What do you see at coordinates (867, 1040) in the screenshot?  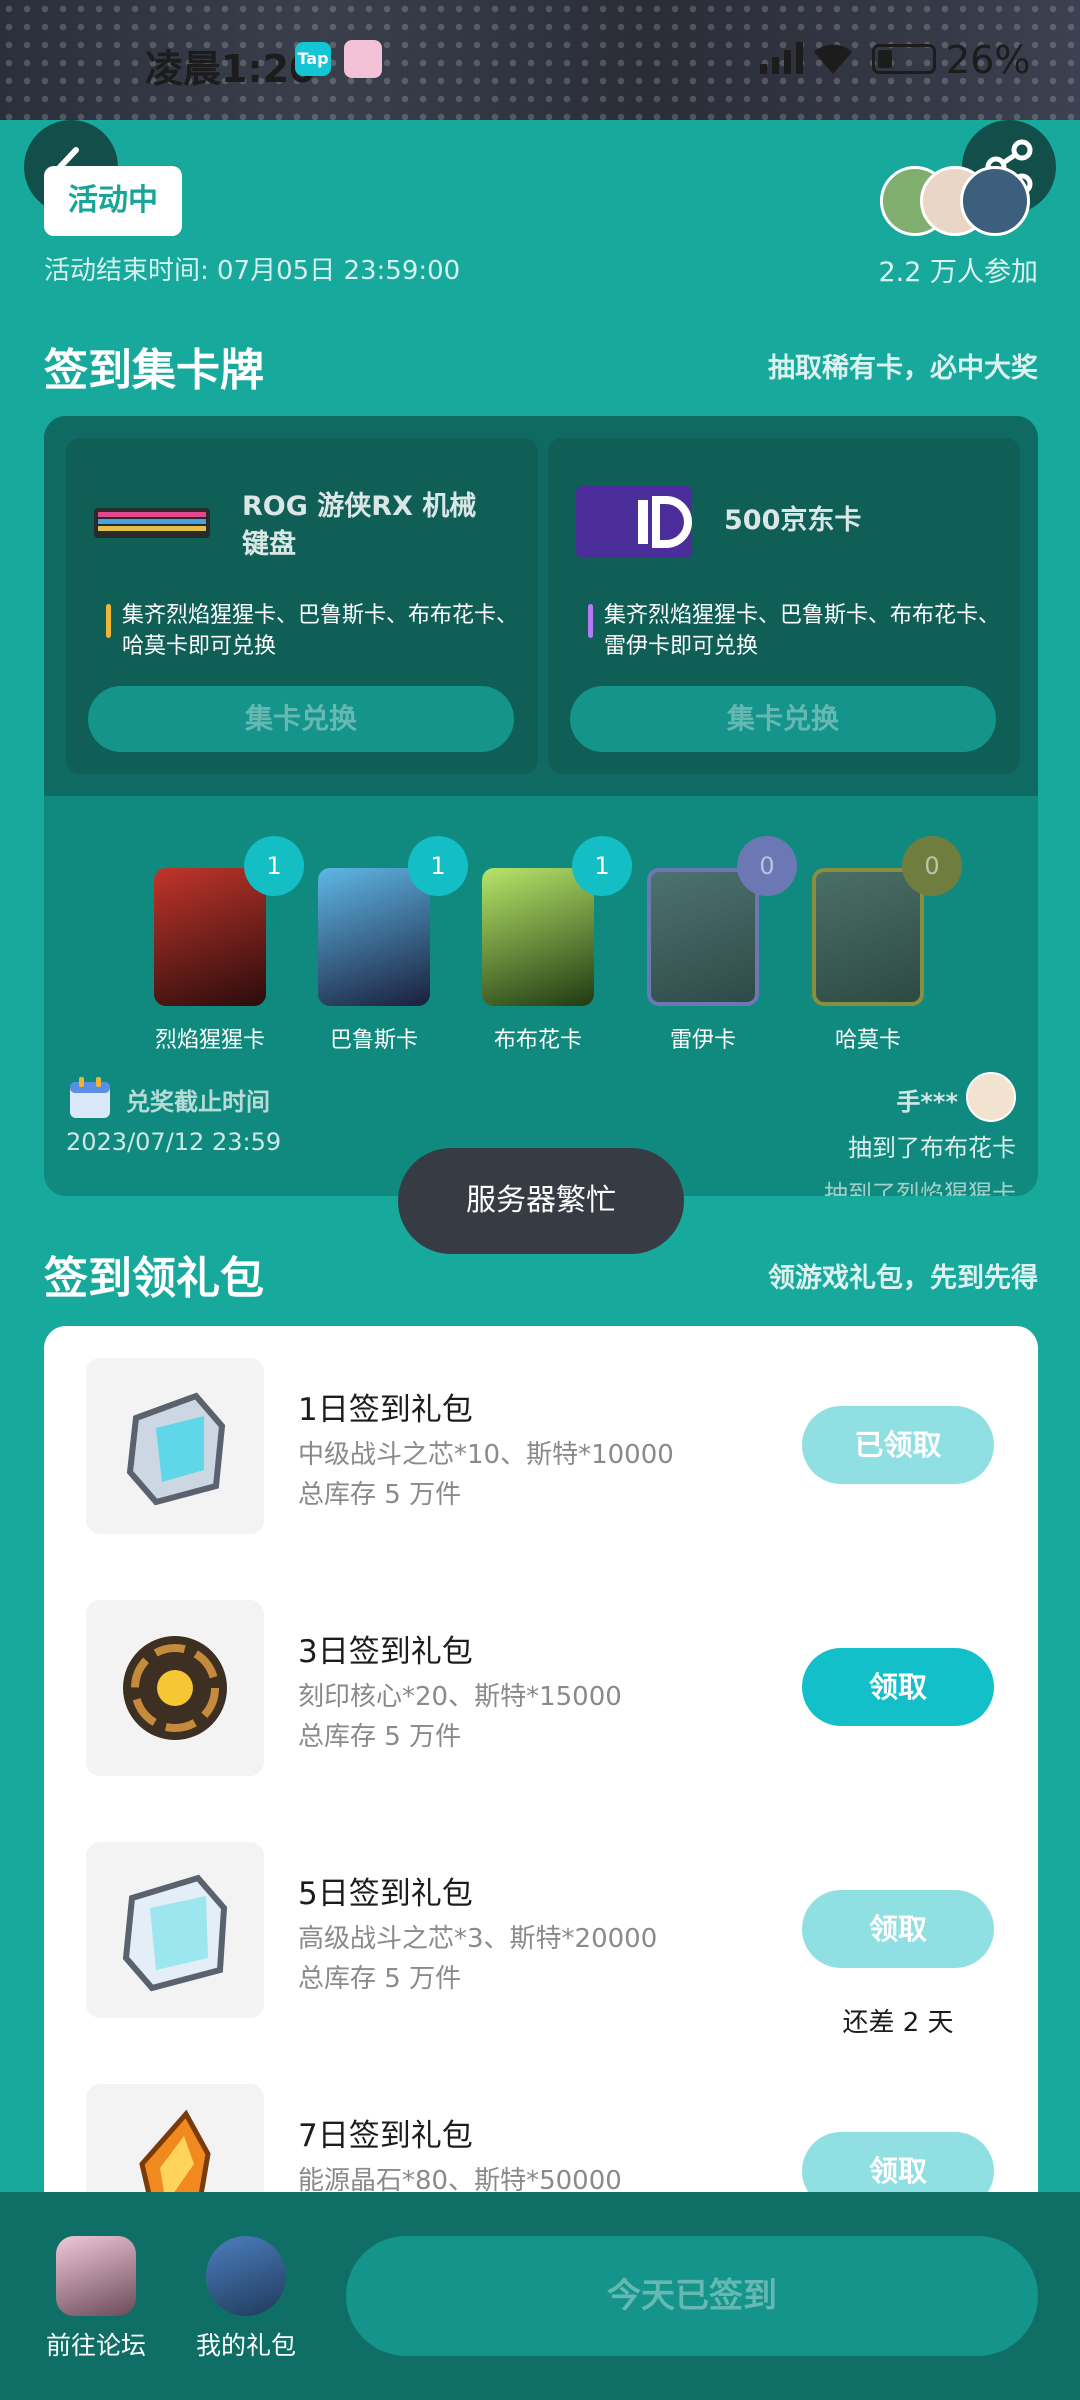 I see `card-name: 哈莫卡` at bounding box center [867, 1040].